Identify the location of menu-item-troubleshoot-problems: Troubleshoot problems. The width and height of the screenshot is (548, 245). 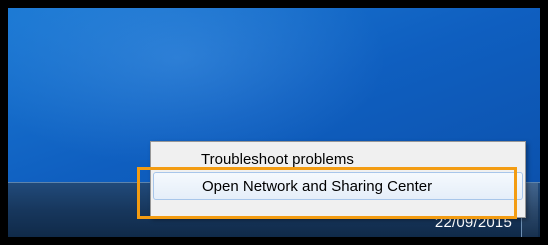
(338, 160).